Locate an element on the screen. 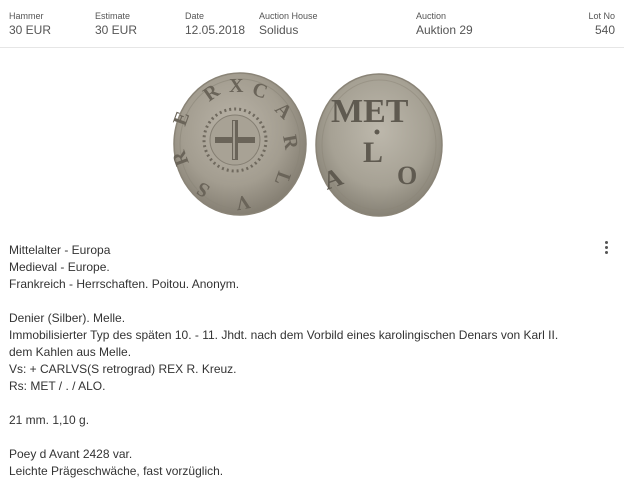 This screenshot has width=624, height=484. lot-no-column: Lot No 540 is located at coordinates (601, 24).